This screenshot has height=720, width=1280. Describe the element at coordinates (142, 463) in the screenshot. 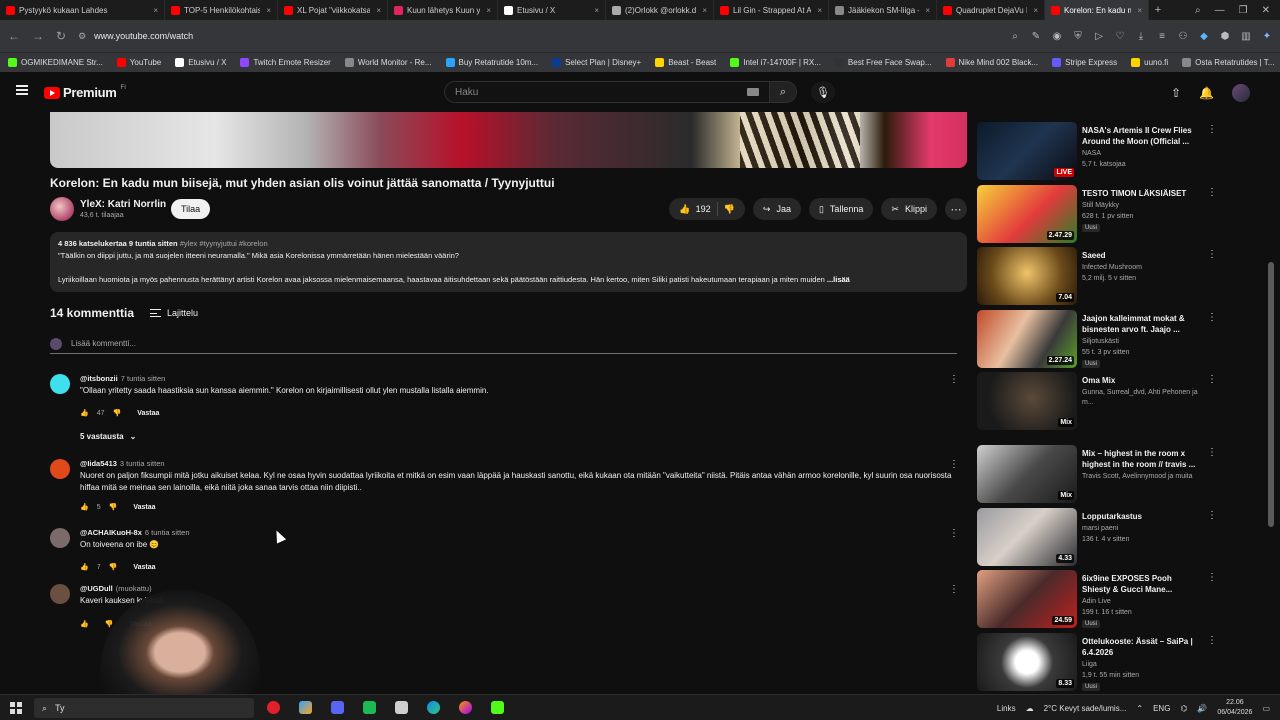

I see `comment-time: 3 tuntia sitten` at that location.